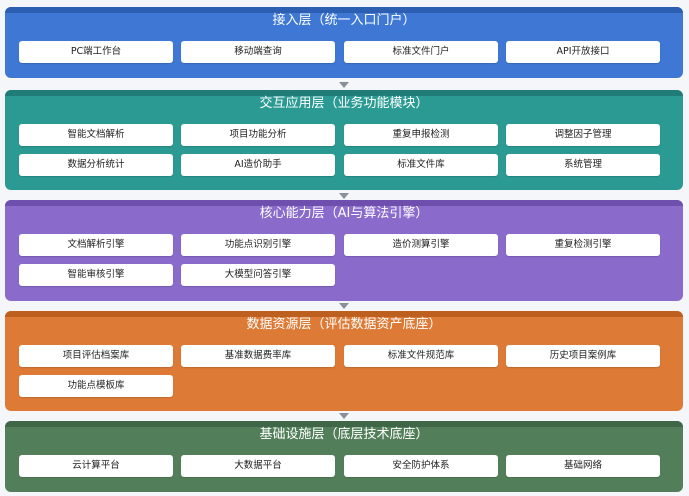 Image resolution: width=689 pixels, height=496 pixels. I want to click on node-cloud-platform: 云计算平台, so click(96, 466).